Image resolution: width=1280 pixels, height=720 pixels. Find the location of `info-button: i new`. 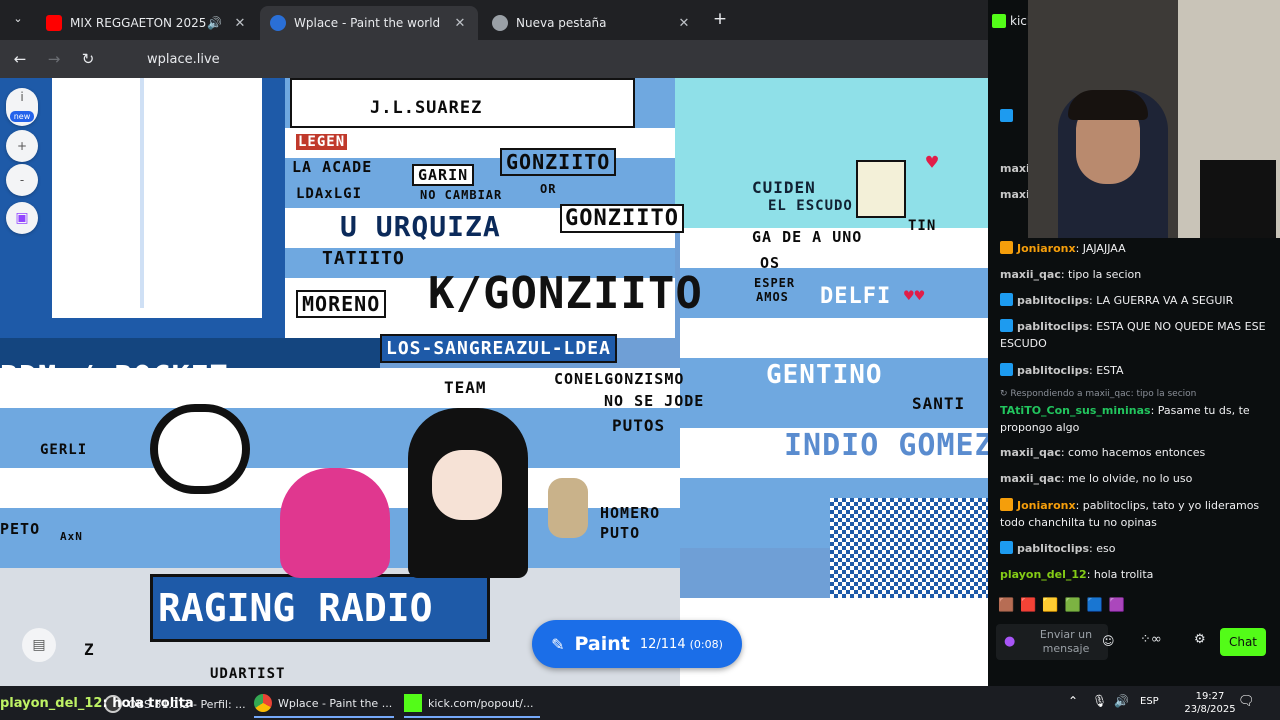

info-button: i new is located at coordinates (22, 107).